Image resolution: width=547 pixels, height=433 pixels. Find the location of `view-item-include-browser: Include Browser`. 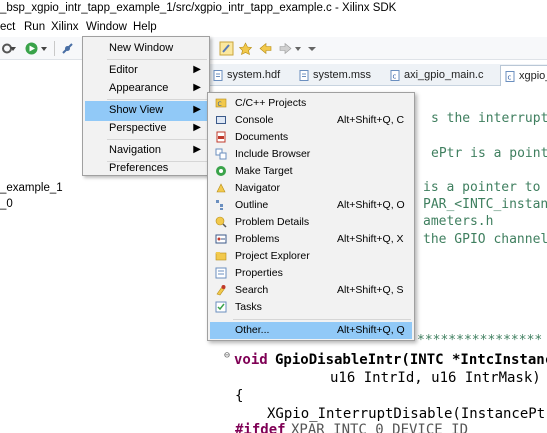

view-item-include-browser: Include Browser is located at coordinates (311, 154).